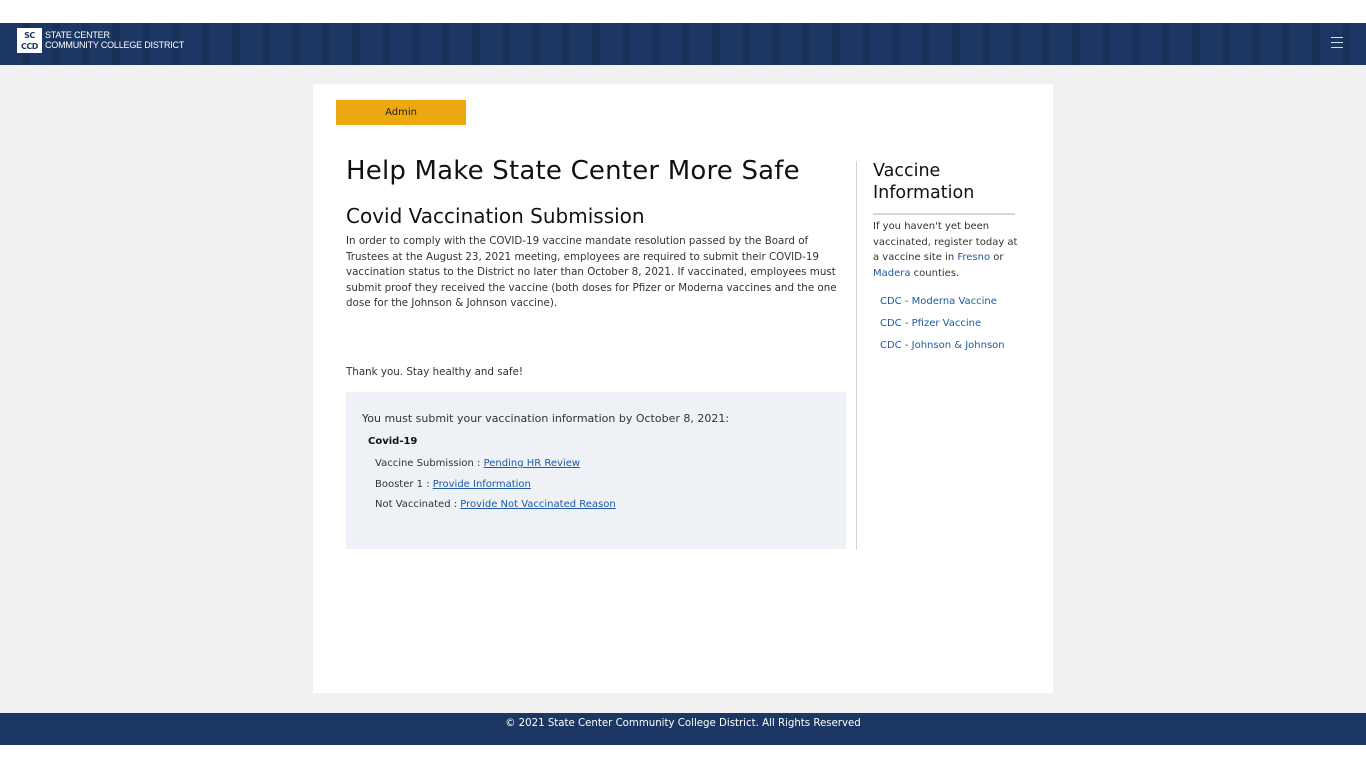  I want to click on page-title: Help Make State Center More Safe, so click(573, 171).